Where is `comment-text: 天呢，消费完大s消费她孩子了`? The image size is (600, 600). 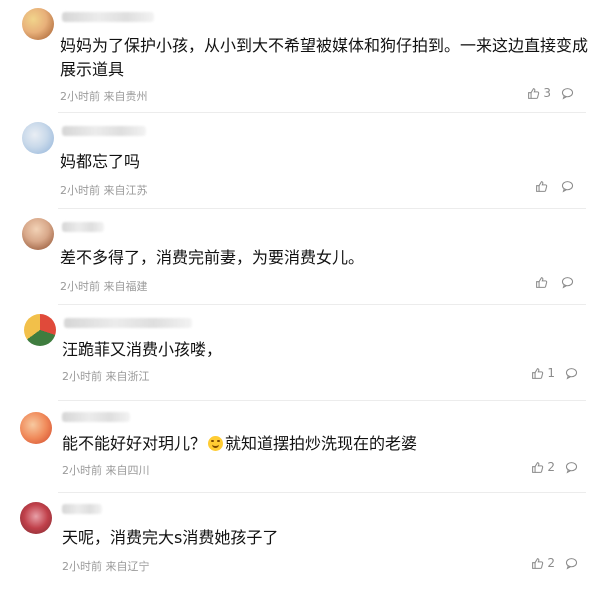
comment-text: 天呢，消费完大s消费她孩子了 is located at coordinates (170, 537).